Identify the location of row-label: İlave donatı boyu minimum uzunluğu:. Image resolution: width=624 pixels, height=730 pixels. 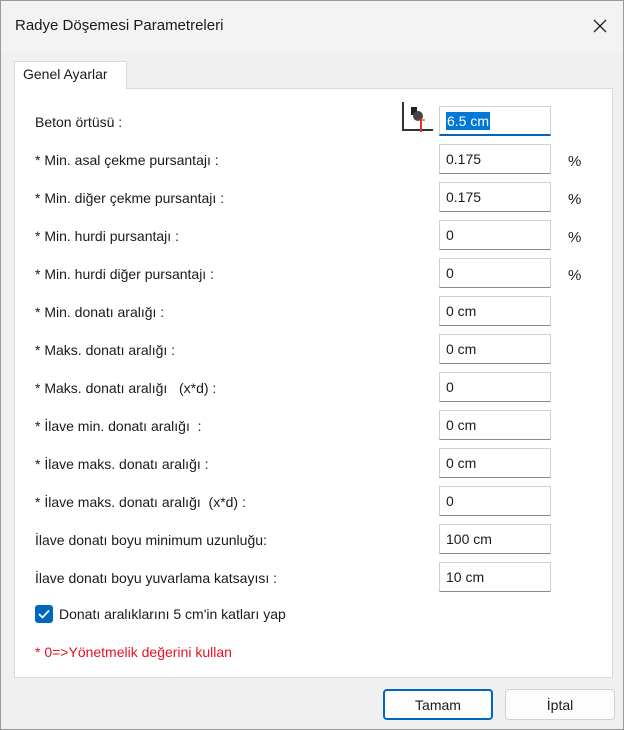
(151, 540).